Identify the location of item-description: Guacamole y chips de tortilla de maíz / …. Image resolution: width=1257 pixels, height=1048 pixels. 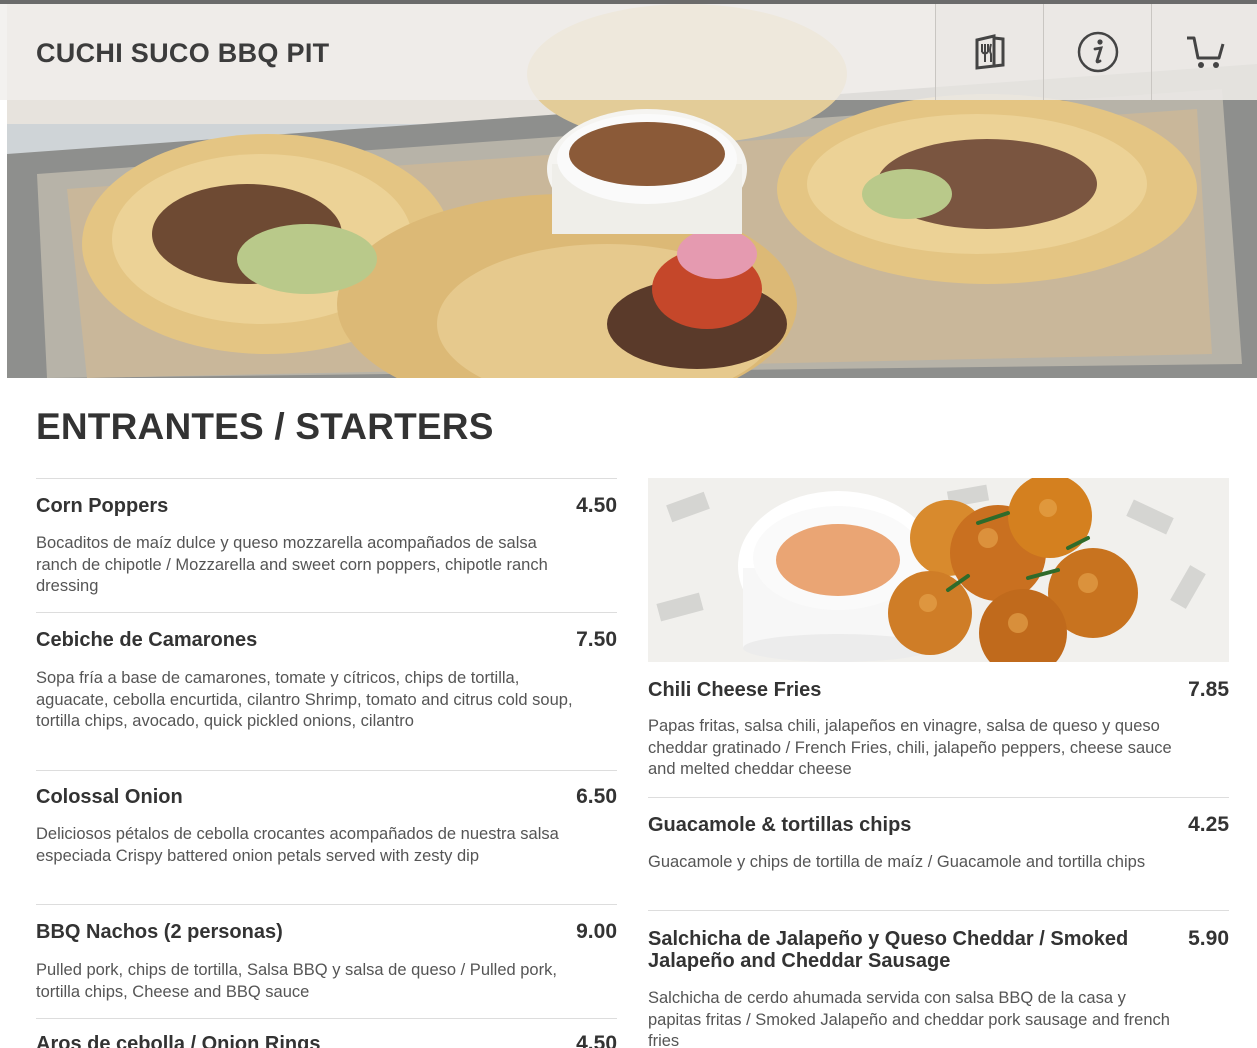
(897, 862).